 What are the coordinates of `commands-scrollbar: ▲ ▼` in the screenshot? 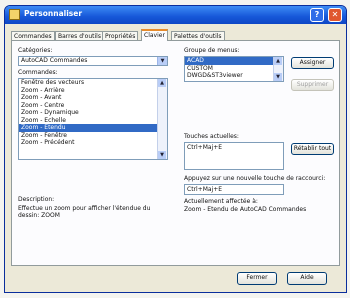 It's located at (162, 119).